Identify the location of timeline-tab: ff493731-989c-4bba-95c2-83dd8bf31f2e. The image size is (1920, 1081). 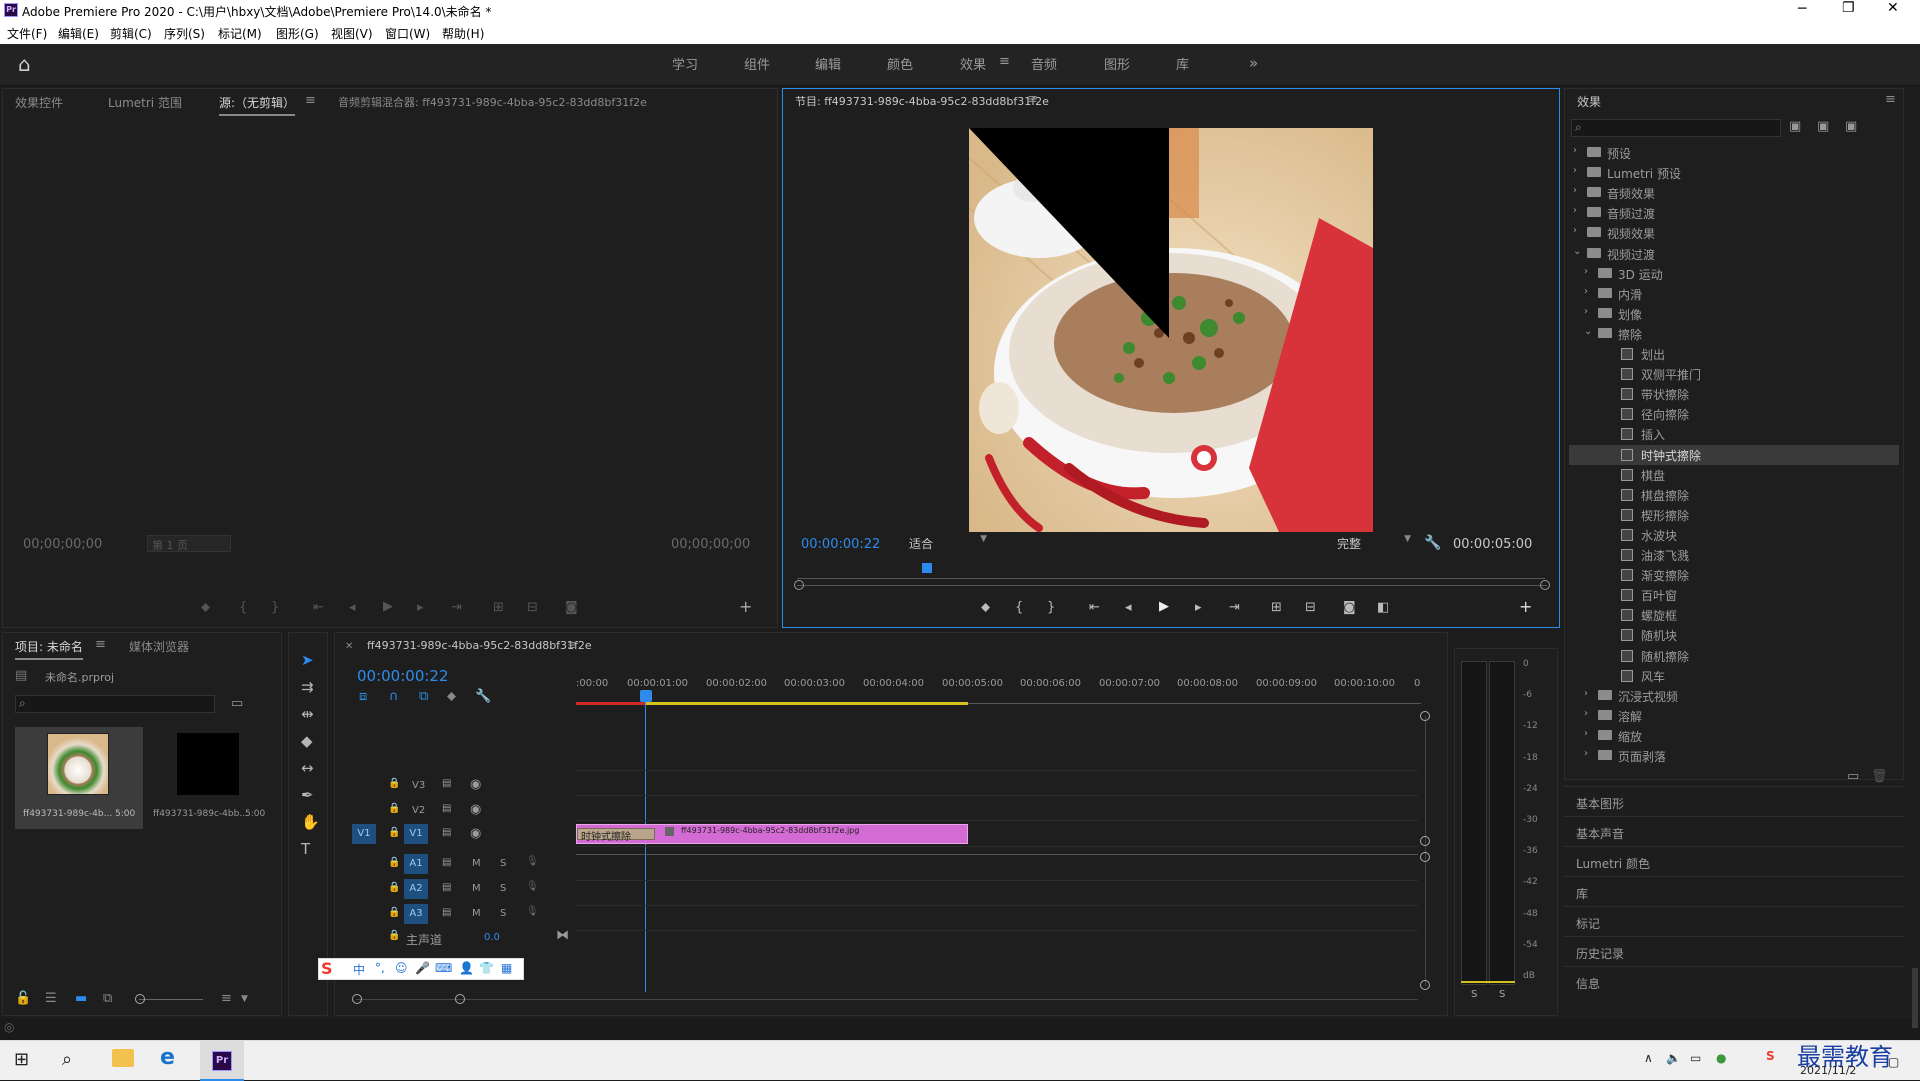
(479, 645).